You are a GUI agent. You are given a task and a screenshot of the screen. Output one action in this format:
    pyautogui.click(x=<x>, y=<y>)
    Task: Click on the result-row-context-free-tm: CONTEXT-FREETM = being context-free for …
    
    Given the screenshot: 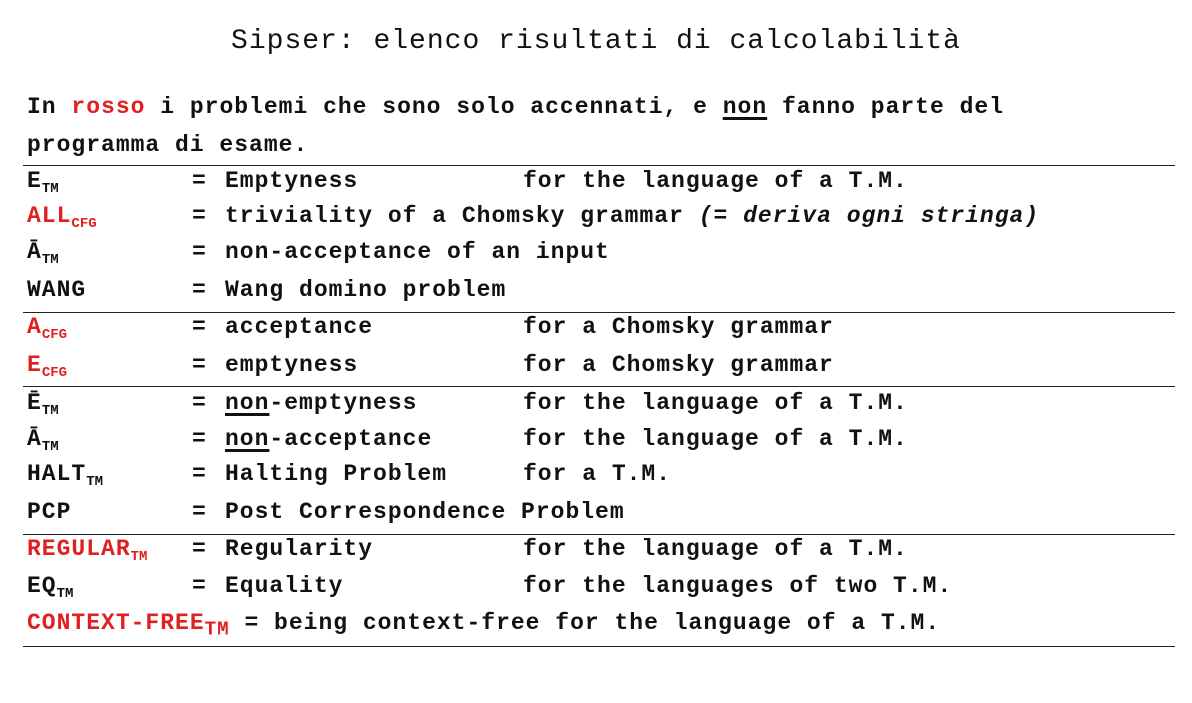 What is the action you would take?
    pyautogui.click(x=597, y=628)
    